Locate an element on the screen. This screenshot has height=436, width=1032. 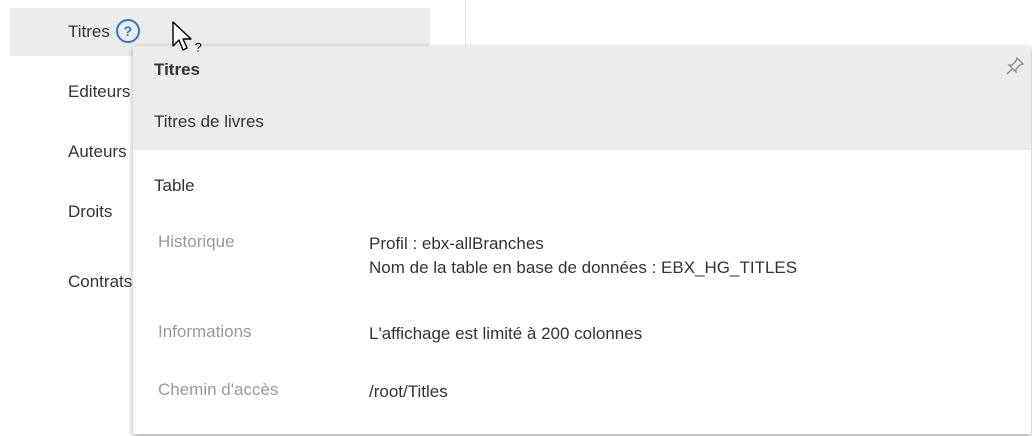
question-circle-icon: ? is located at coordinates (127, 30).